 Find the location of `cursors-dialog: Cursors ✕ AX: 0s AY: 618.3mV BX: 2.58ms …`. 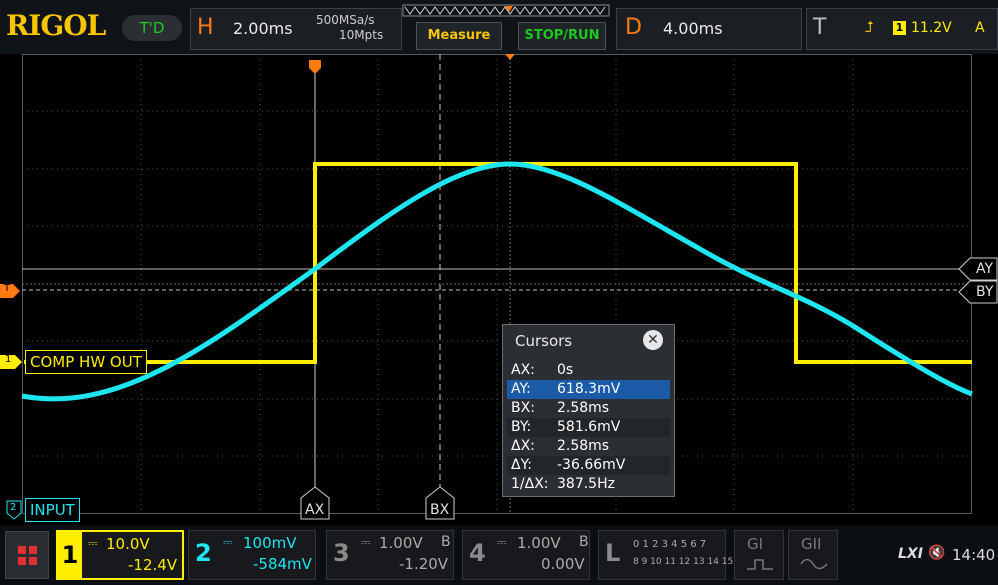

cursors-dialog: Cursors ✕ AX: 0s AY: 618.3mV BX: 2.58ms … is located at coordinates (588, 410).